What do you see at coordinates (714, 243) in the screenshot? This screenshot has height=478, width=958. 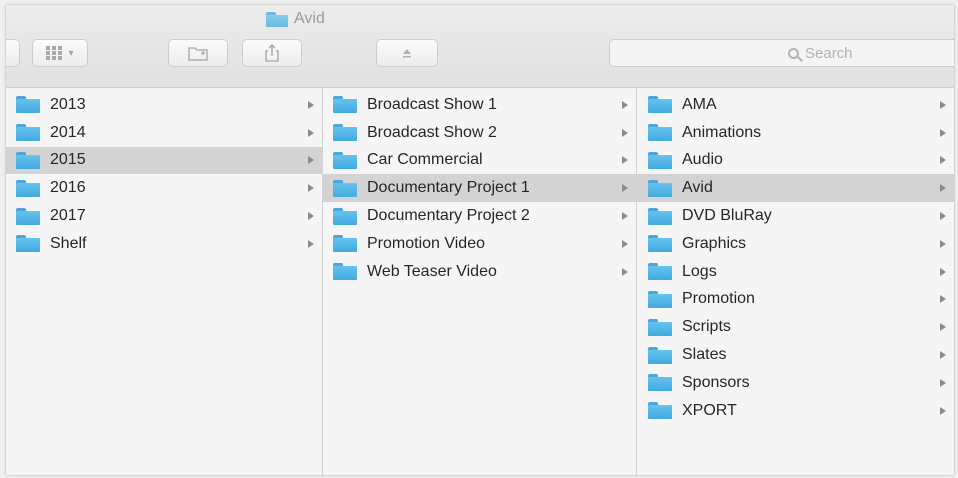 I see `folder-label: Graphics` at bounding box center [714, 243].